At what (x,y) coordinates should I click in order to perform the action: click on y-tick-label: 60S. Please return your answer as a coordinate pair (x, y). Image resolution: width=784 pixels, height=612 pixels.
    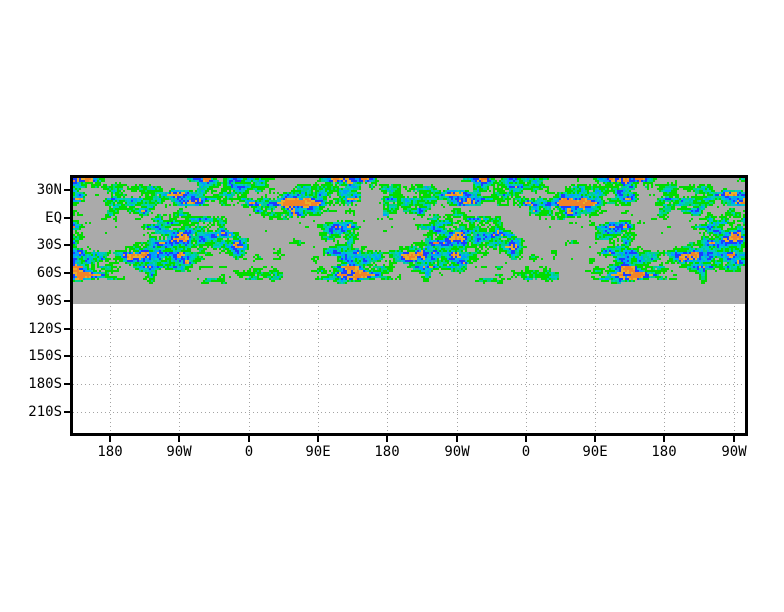
    Looking at the image, I should click on (49, 273).